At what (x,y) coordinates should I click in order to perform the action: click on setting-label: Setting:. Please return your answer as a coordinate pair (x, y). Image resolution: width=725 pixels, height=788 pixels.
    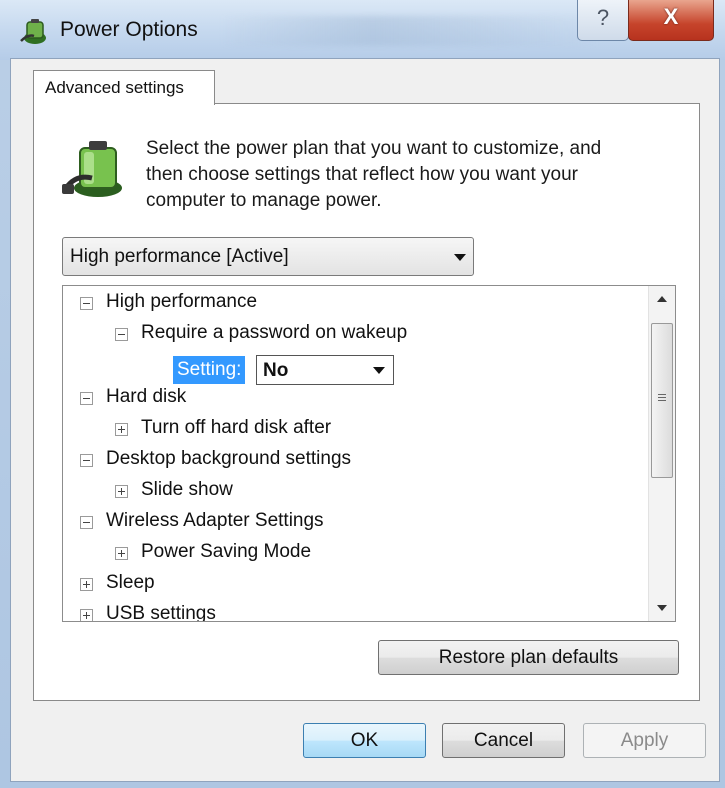
    Looking at the image, I should click on (209, 370).